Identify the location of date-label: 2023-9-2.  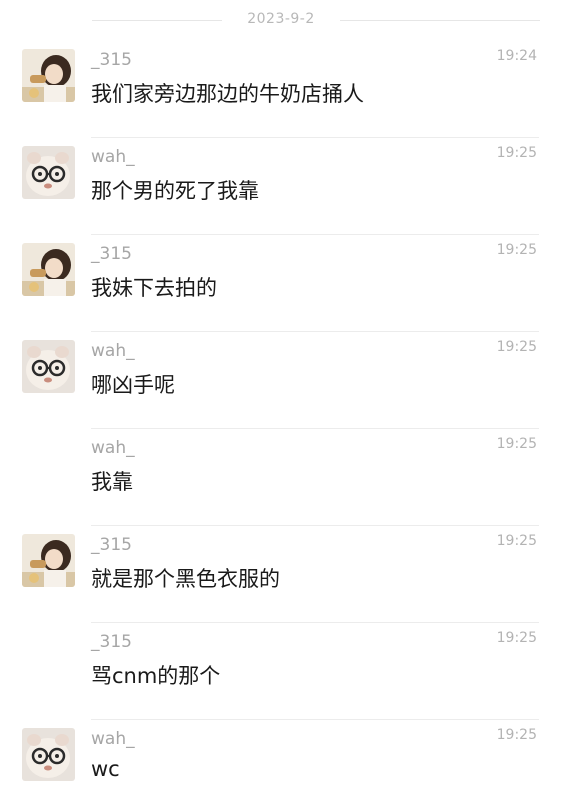
(281, 19).